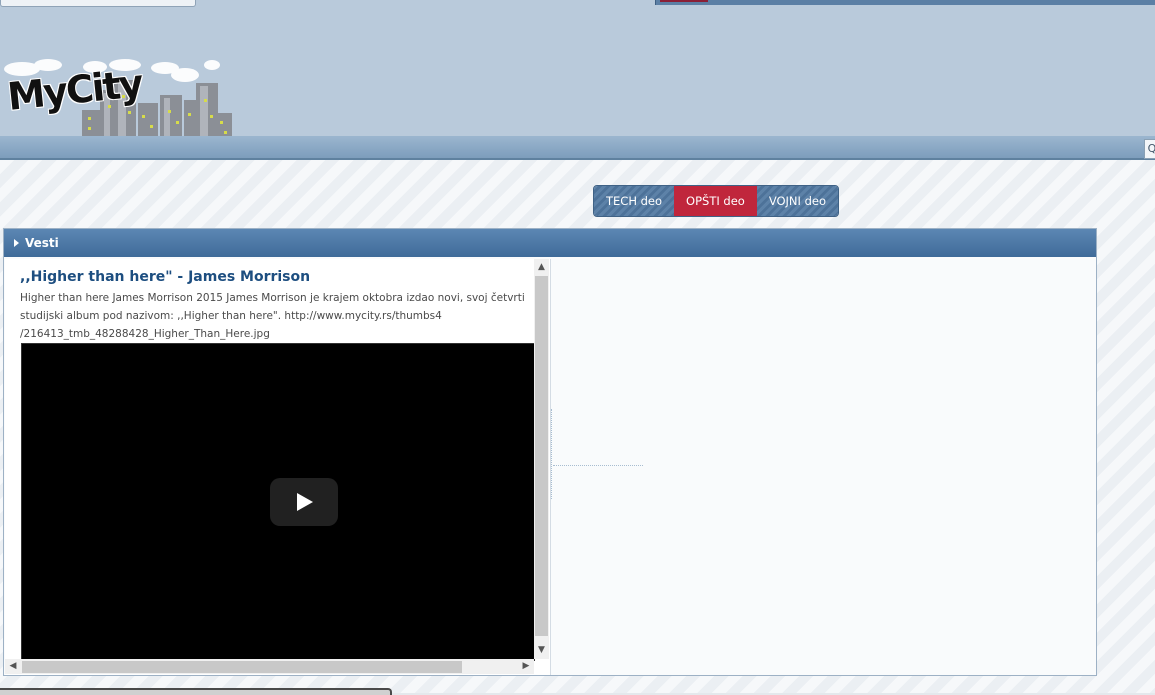  Describe the element at coordinates (42, 243) in the screenshot. I see `panel-title: Vesti` at that location.